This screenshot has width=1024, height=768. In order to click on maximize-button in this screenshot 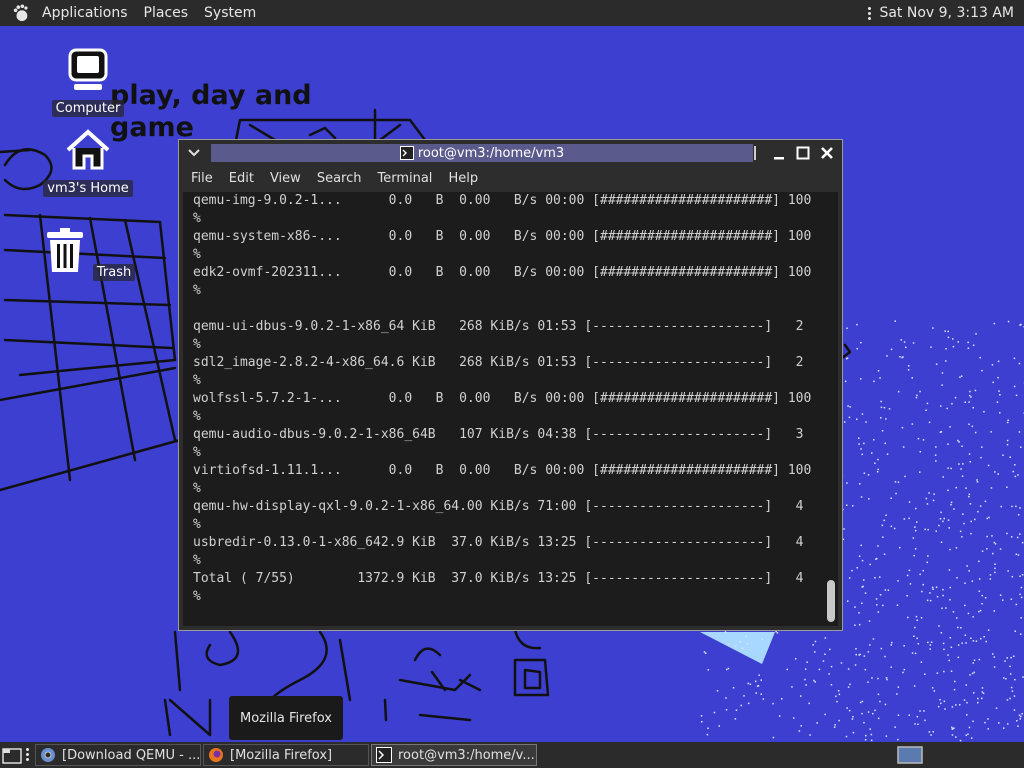, I will do `click(803, 153)`.